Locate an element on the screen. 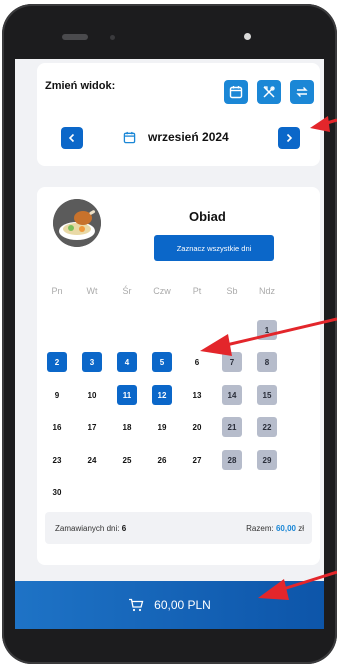 This screenshot has width=339, height=666. arrow-to-month-nav is located at coordinates (323, 124).